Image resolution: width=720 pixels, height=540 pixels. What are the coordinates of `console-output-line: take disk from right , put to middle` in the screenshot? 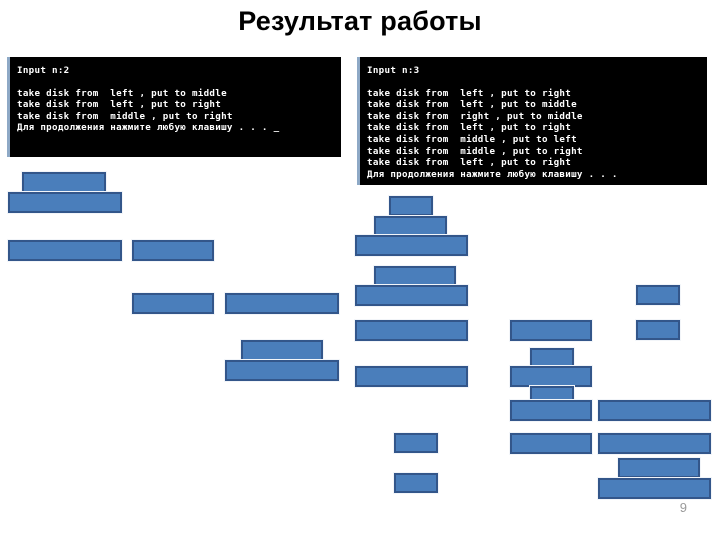 It's located at (475, 116).